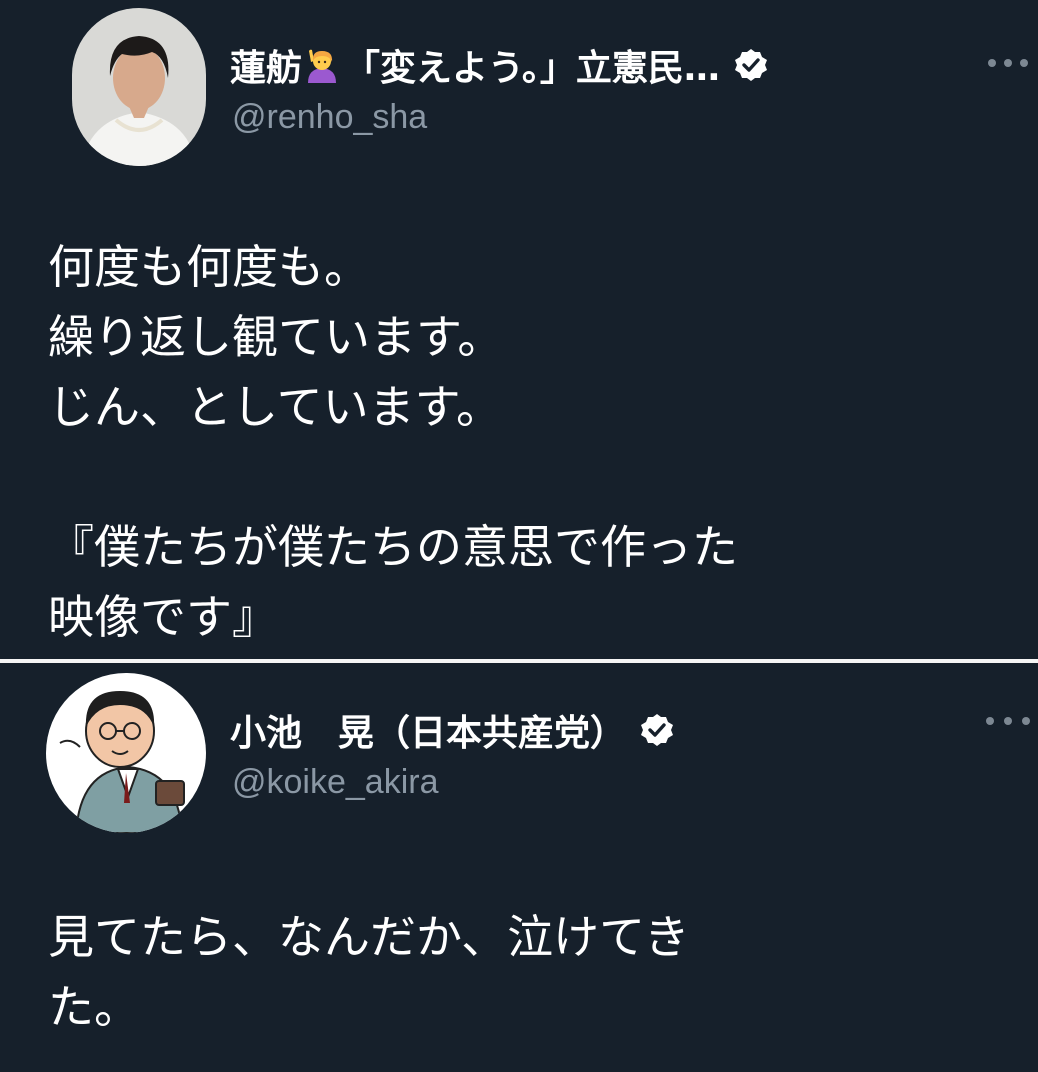 This screenshot has width=1038, height=1072. I want to click on display-name: 蓮舫, so click(266, 65).